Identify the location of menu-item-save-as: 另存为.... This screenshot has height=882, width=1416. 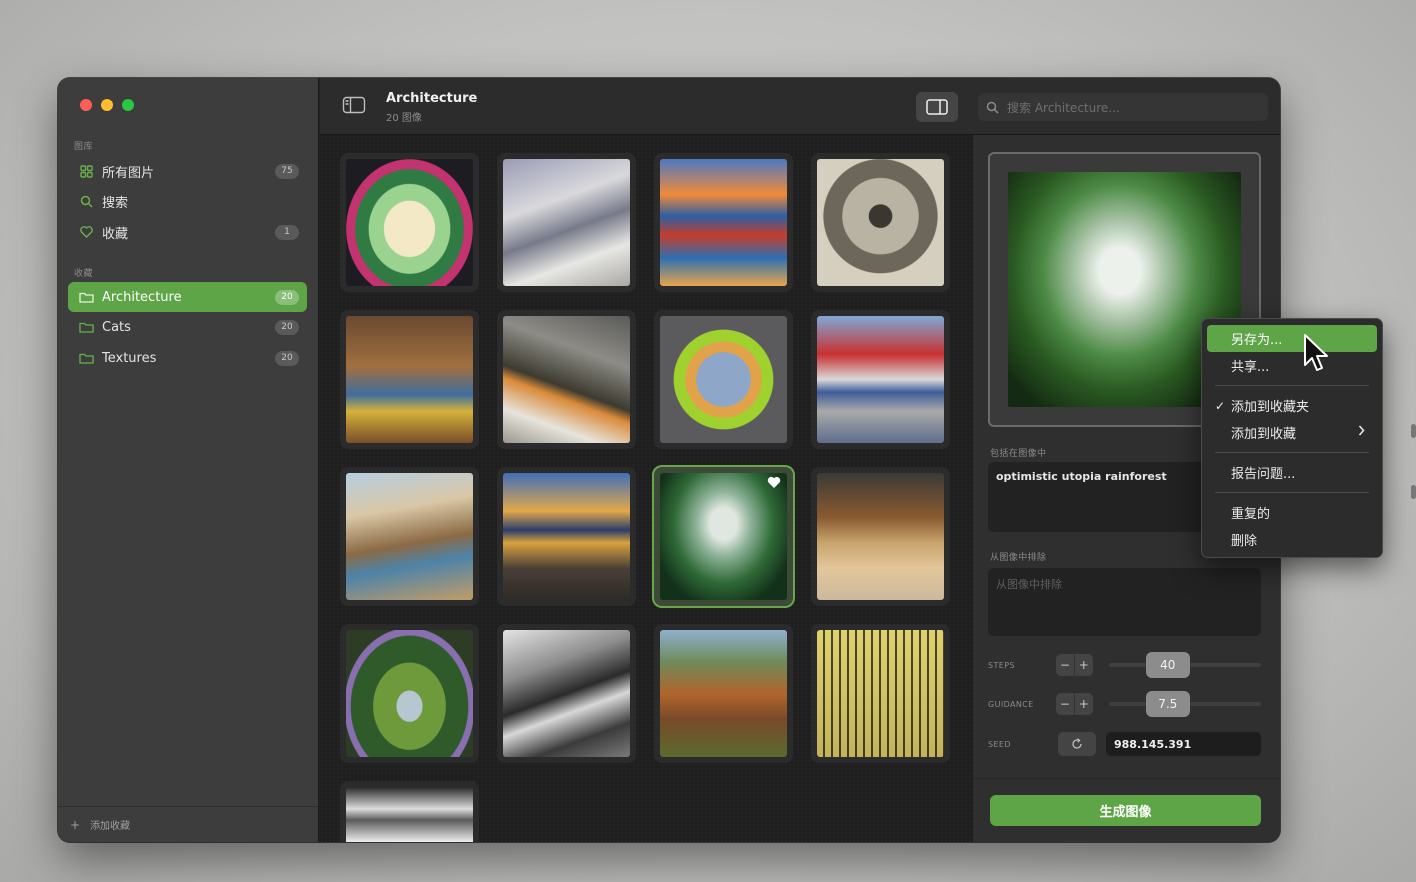
(1292, 338).